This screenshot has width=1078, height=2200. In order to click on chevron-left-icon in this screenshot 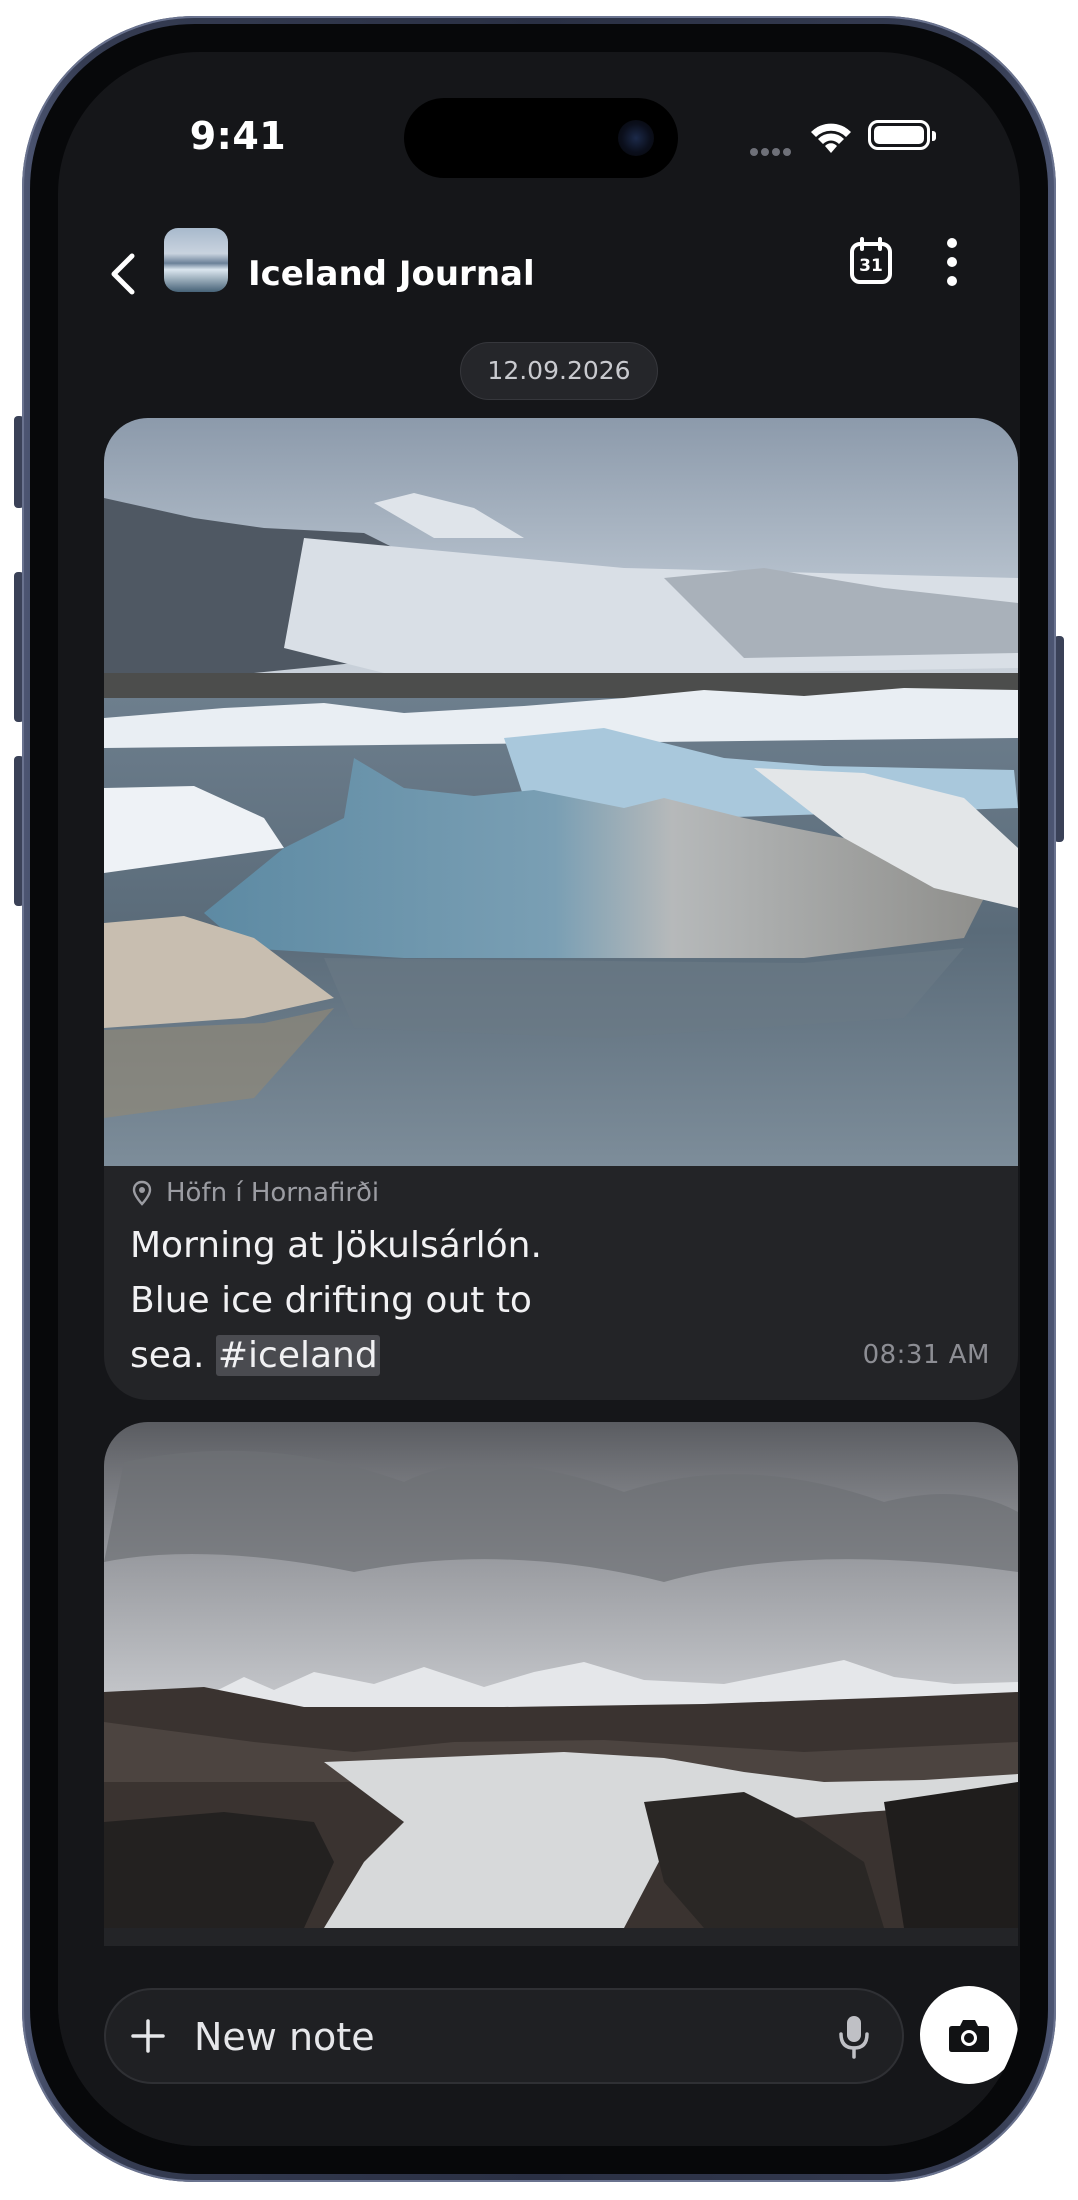, I will do `click(124, 274)`.